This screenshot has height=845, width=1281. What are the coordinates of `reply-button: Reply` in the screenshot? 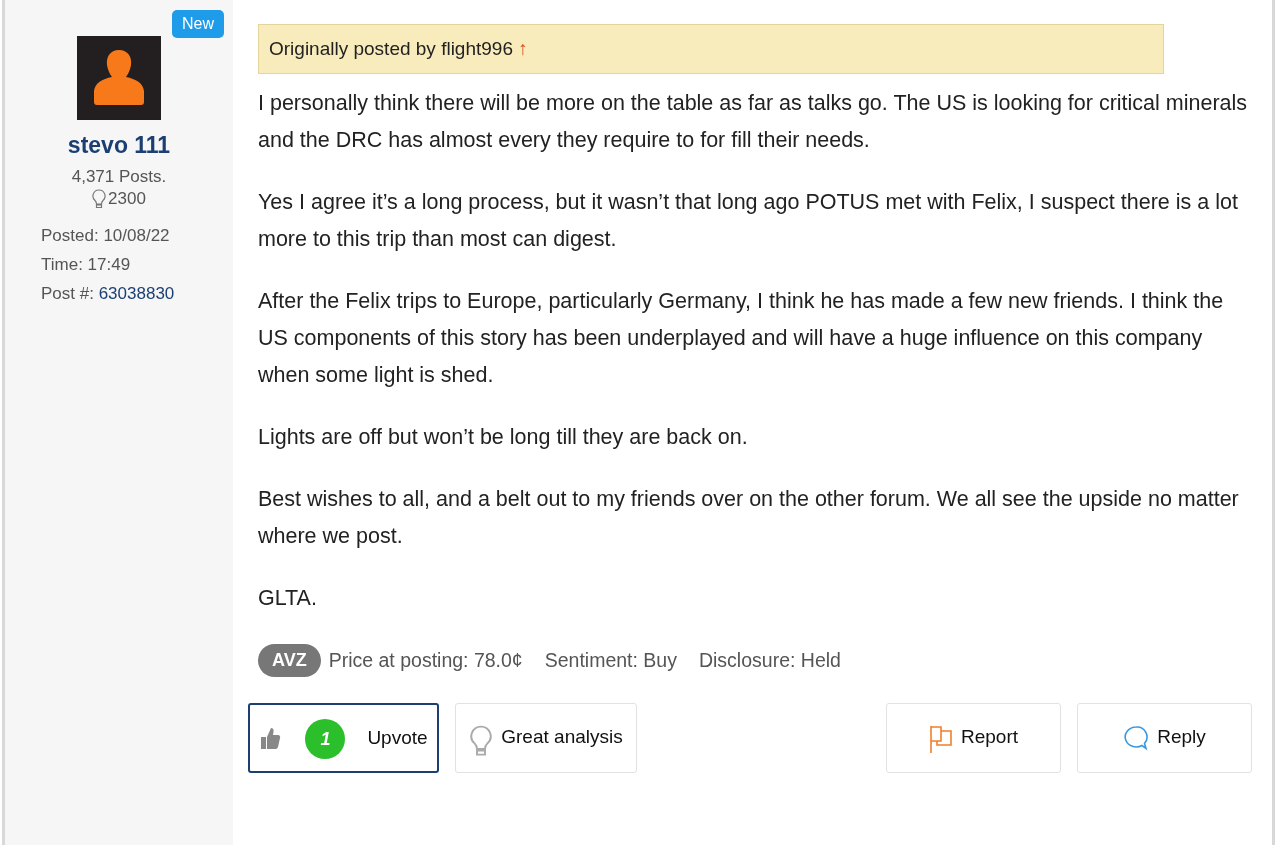 It's located at (1164, 738).